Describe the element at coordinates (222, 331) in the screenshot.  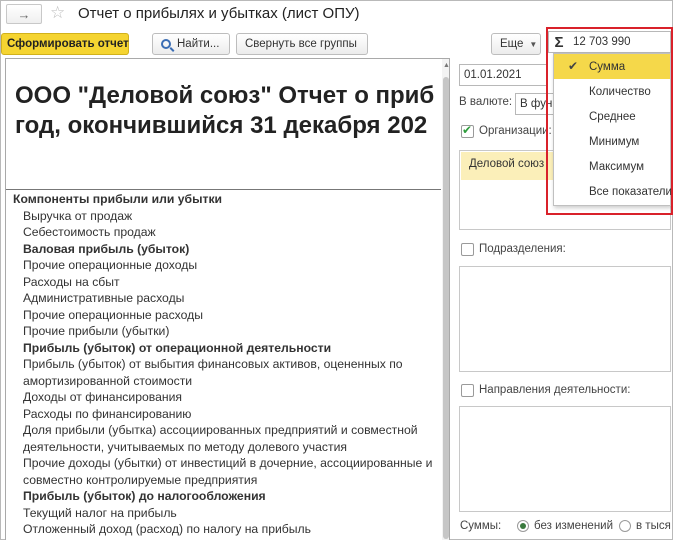
I see `report-row: Прочие прибыли (убытки)` at that location.